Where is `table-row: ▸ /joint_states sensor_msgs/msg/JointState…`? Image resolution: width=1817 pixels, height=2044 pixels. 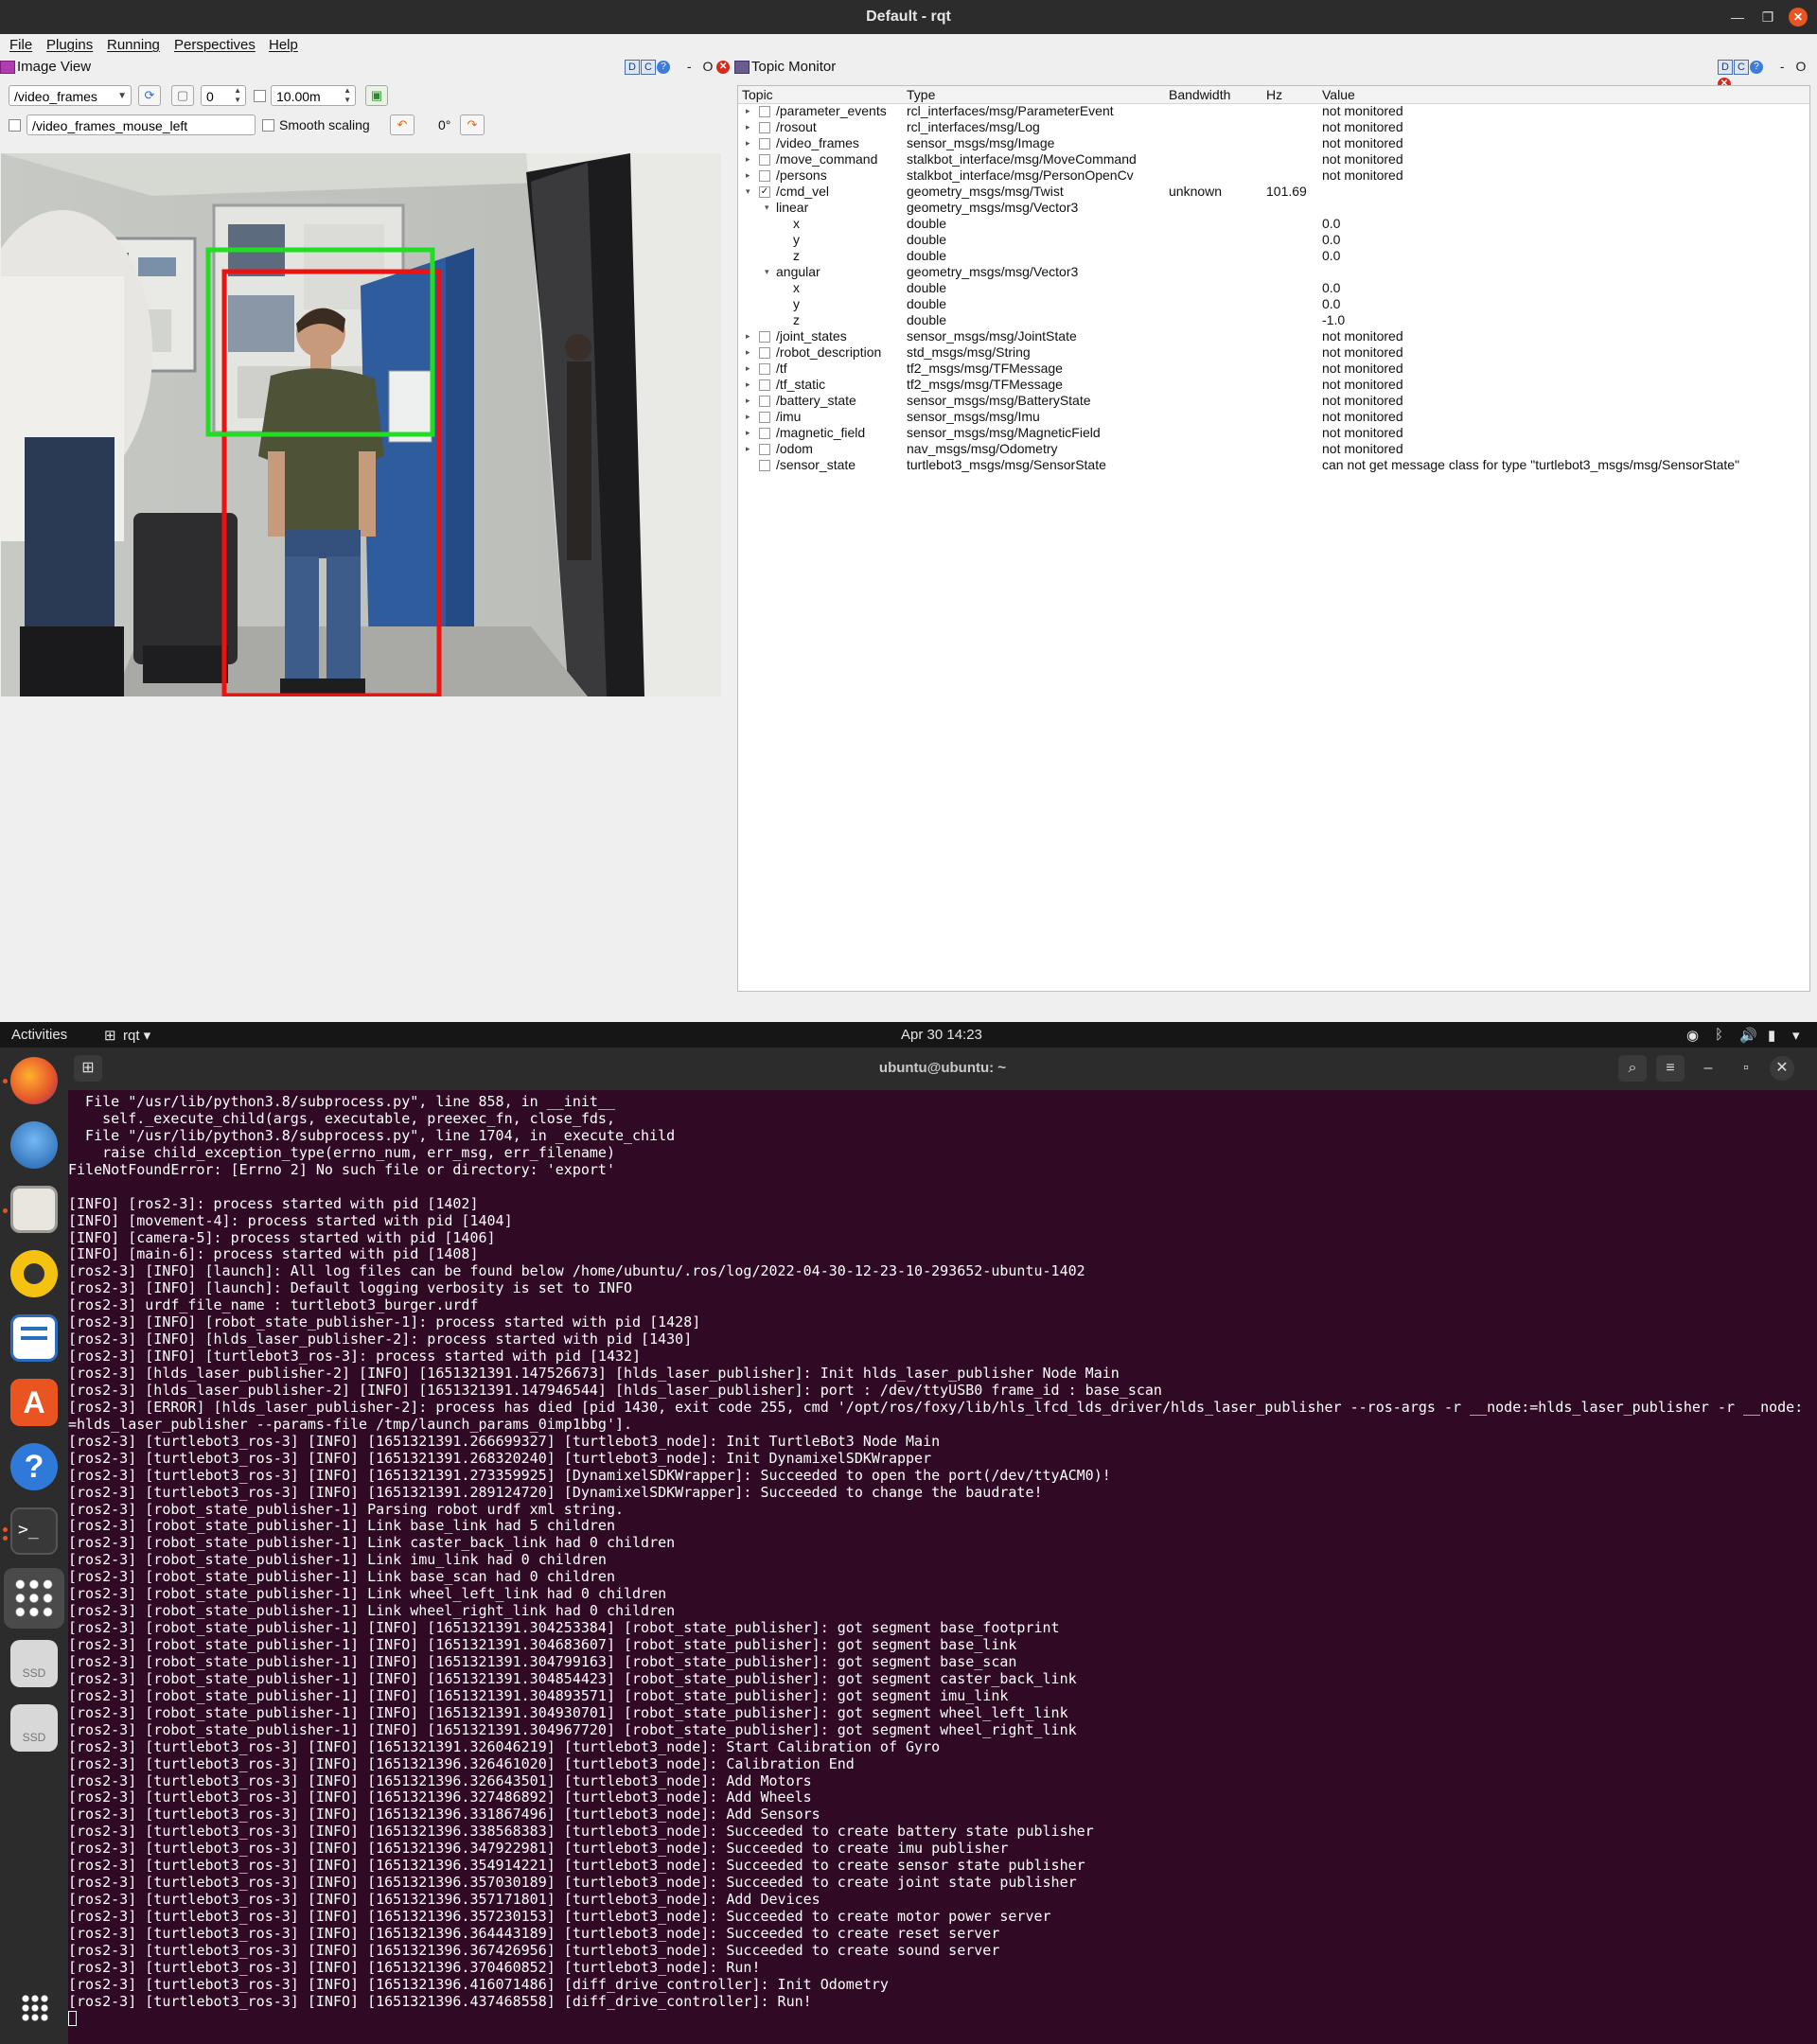 table-row: ▸ /joint_states sensor_msgs/msg/JointState… is located at coordinates (1274, 336).